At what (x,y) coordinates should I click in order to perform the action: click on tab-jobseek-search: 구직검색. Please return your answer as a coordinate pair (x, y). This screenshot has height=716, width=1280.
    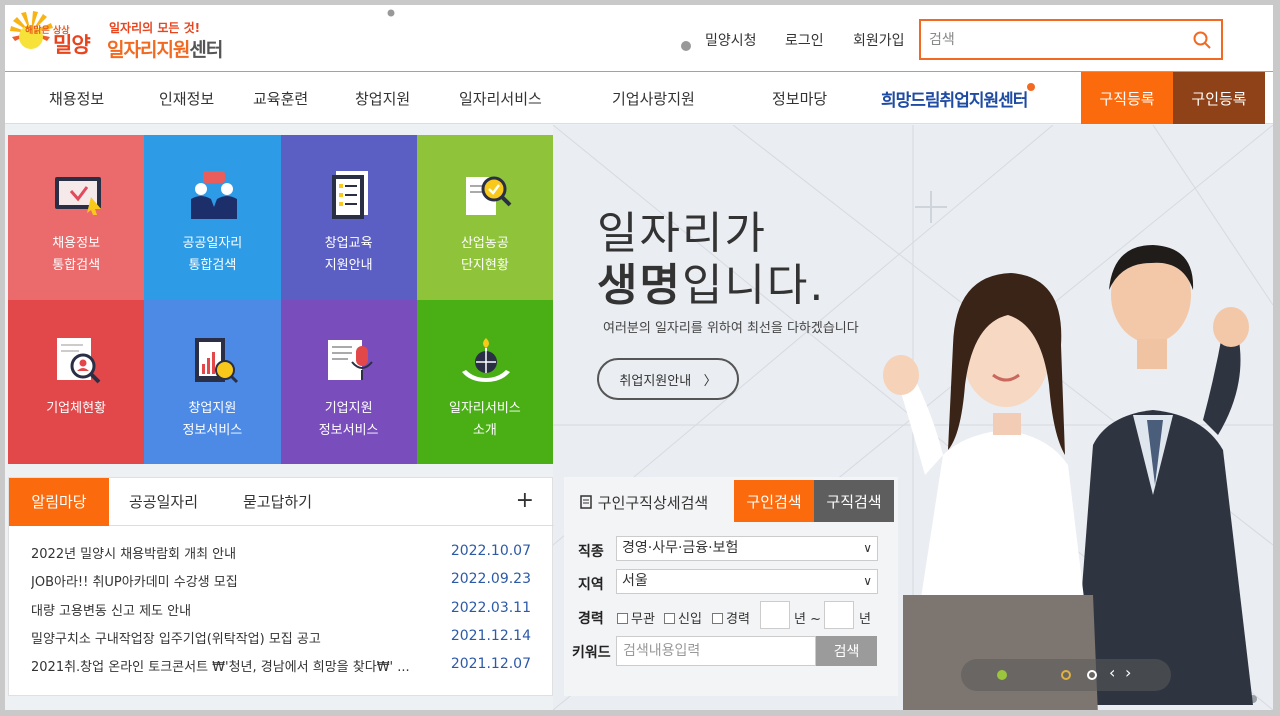
    Looking at the image, I should click on (854, 501).